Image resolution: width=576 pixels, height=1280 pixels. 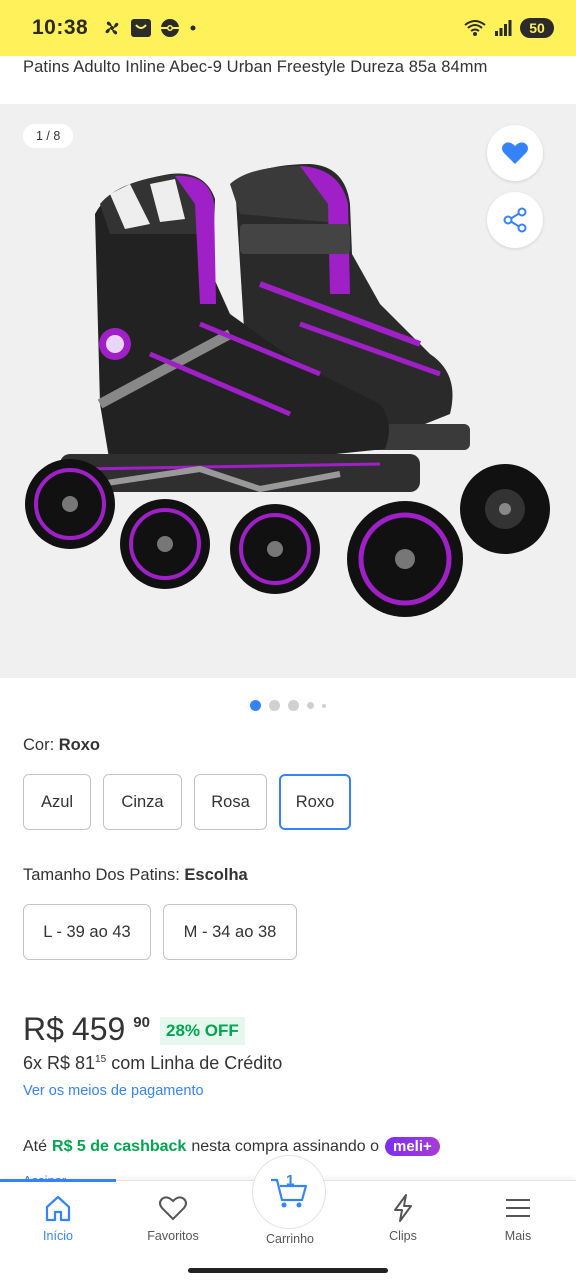 I want to click on nav-label-mais: Mais, so click(x=518, y=1236).